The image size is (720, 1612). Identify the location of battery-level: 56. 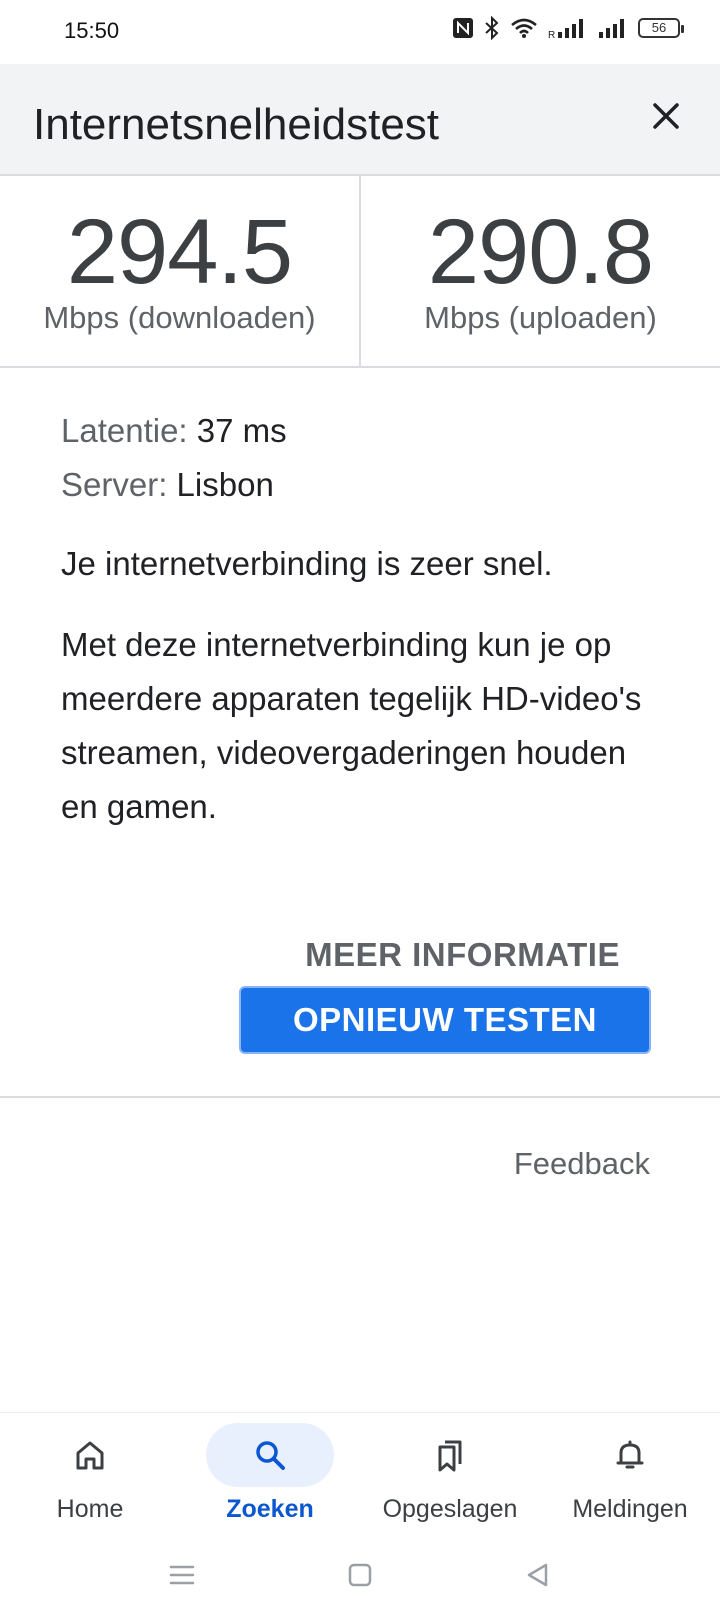
(659, 27).